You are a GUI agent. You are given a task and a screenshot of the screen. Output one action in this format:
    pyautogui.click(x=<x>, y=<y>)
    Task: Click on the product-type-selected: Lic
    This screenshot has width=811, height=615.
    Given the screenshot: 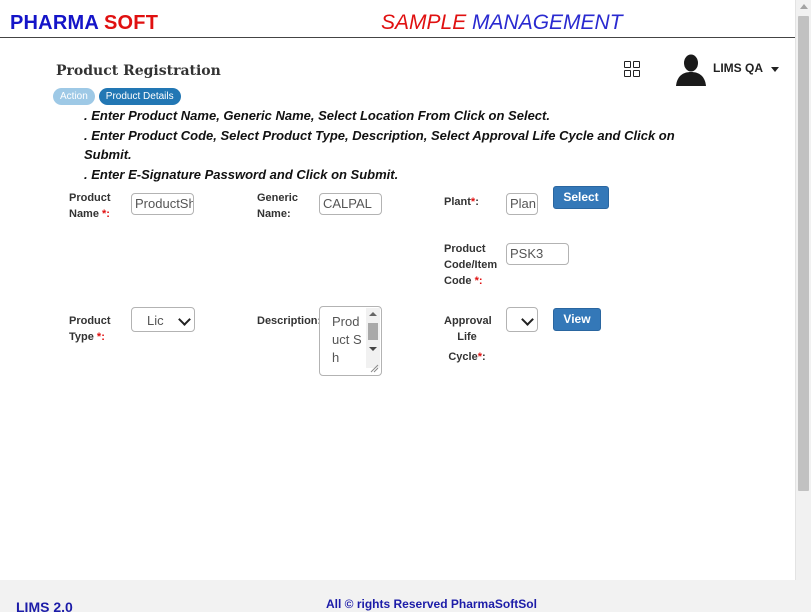 What is the action you would take?
    pyautogui.click(x=155, y=320)
    